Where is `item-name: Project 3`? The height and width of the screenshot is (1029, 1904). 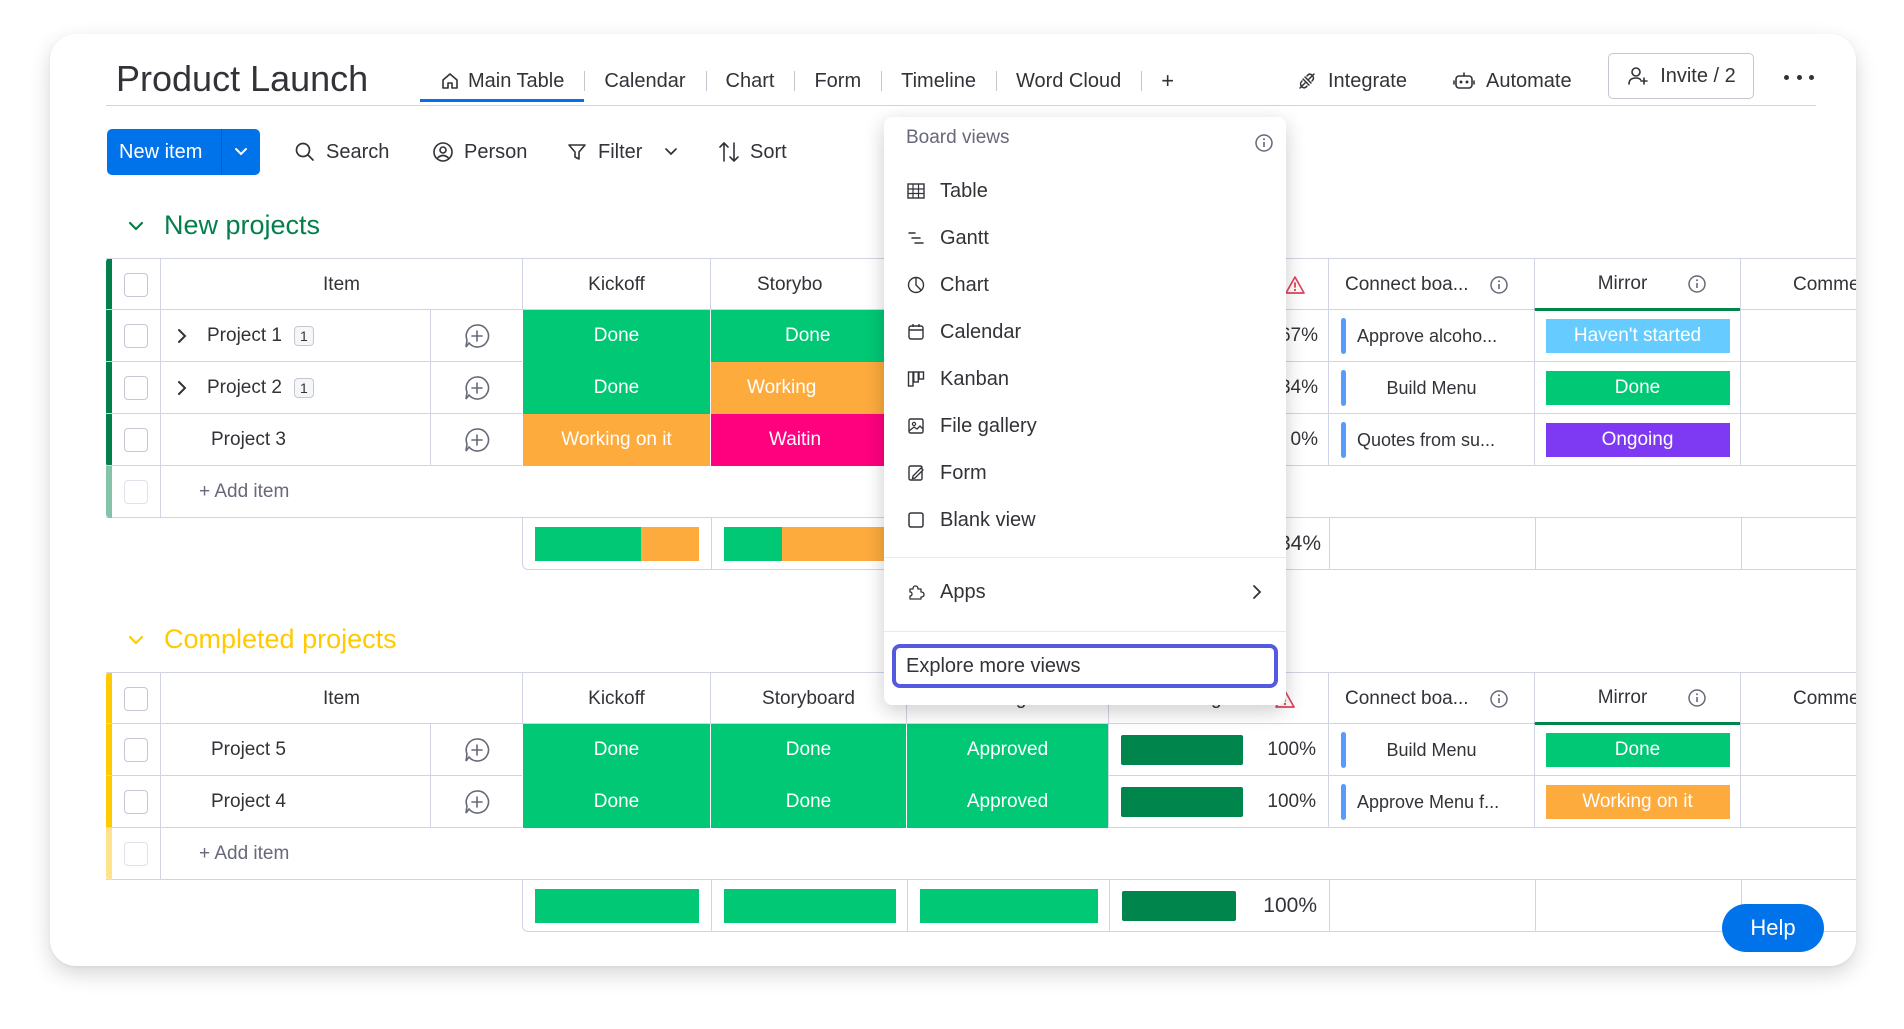 item-name: Project 3 is located at coordinates (248, 440).